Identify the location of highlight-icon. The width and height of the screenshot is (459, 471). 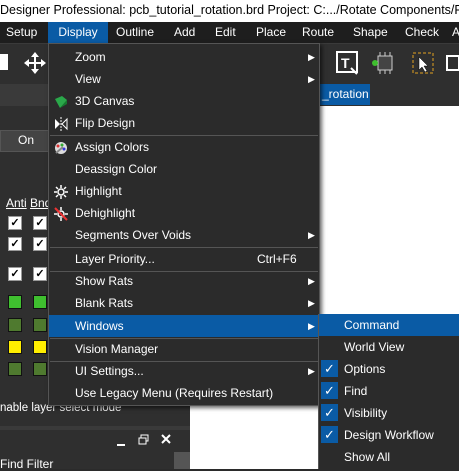
(61, 191).